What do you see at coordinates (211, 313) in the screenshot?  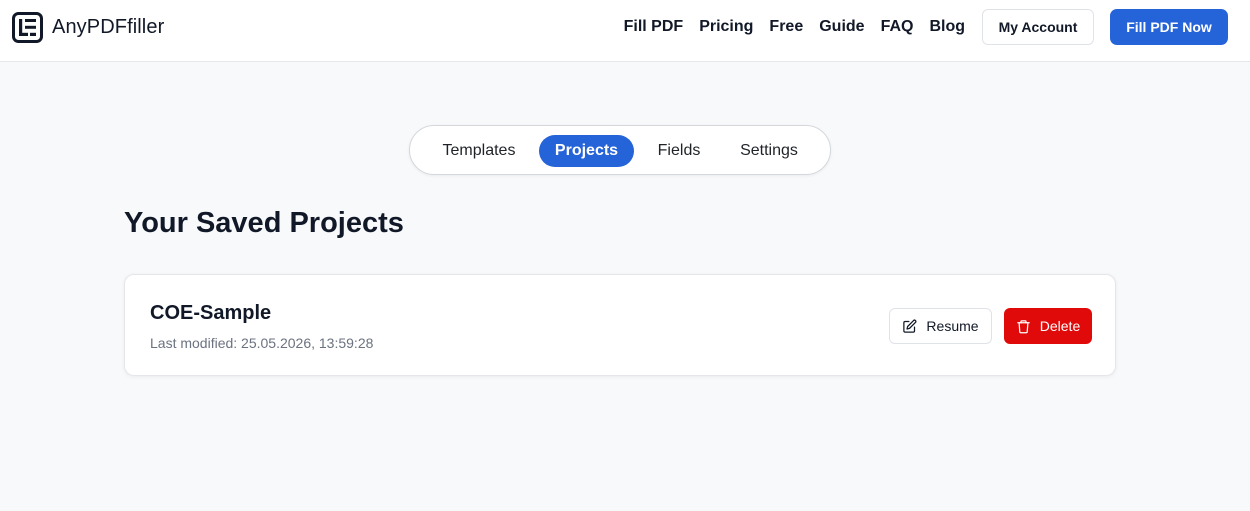 I see `project-name: COE-Sample` at bounding box center [211, 313].